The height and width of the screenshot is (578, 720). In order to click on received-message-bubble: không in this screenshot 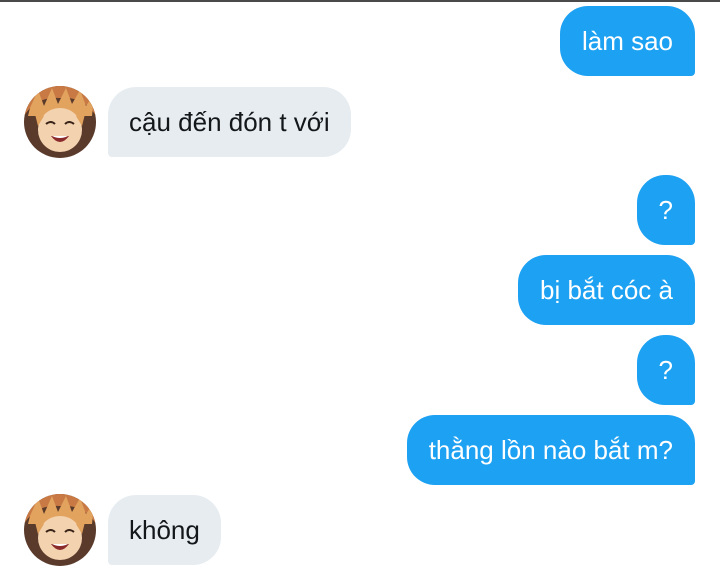, I will do `click(164, 530)`.